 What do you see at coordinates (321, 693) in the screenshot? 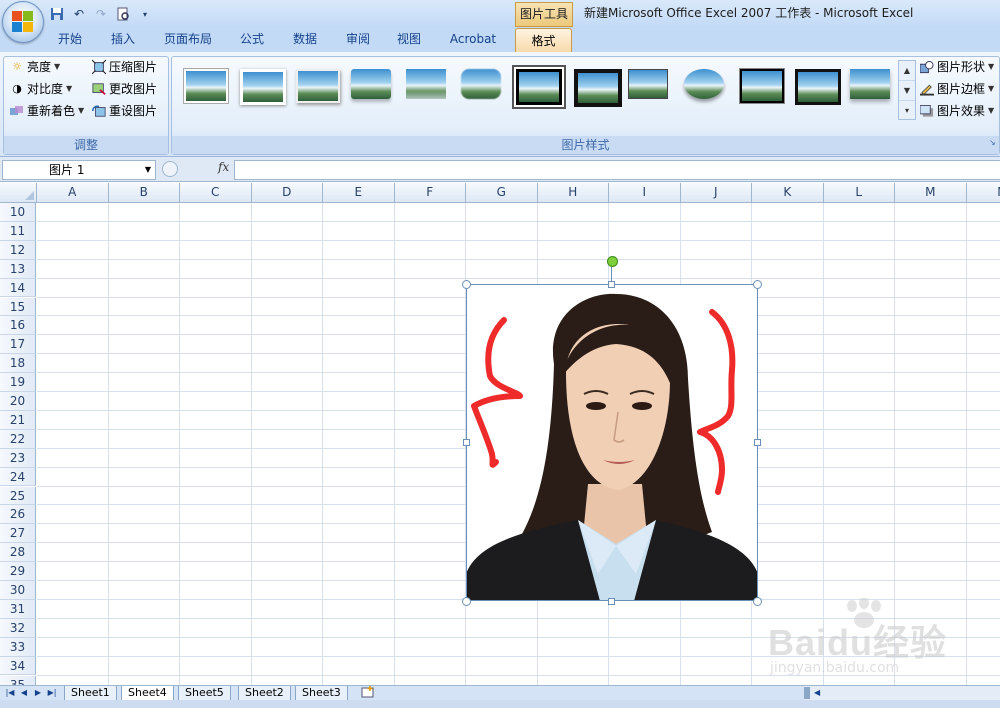
I see `sheet-tab: Sheet3` at bounding box center [321, 693].